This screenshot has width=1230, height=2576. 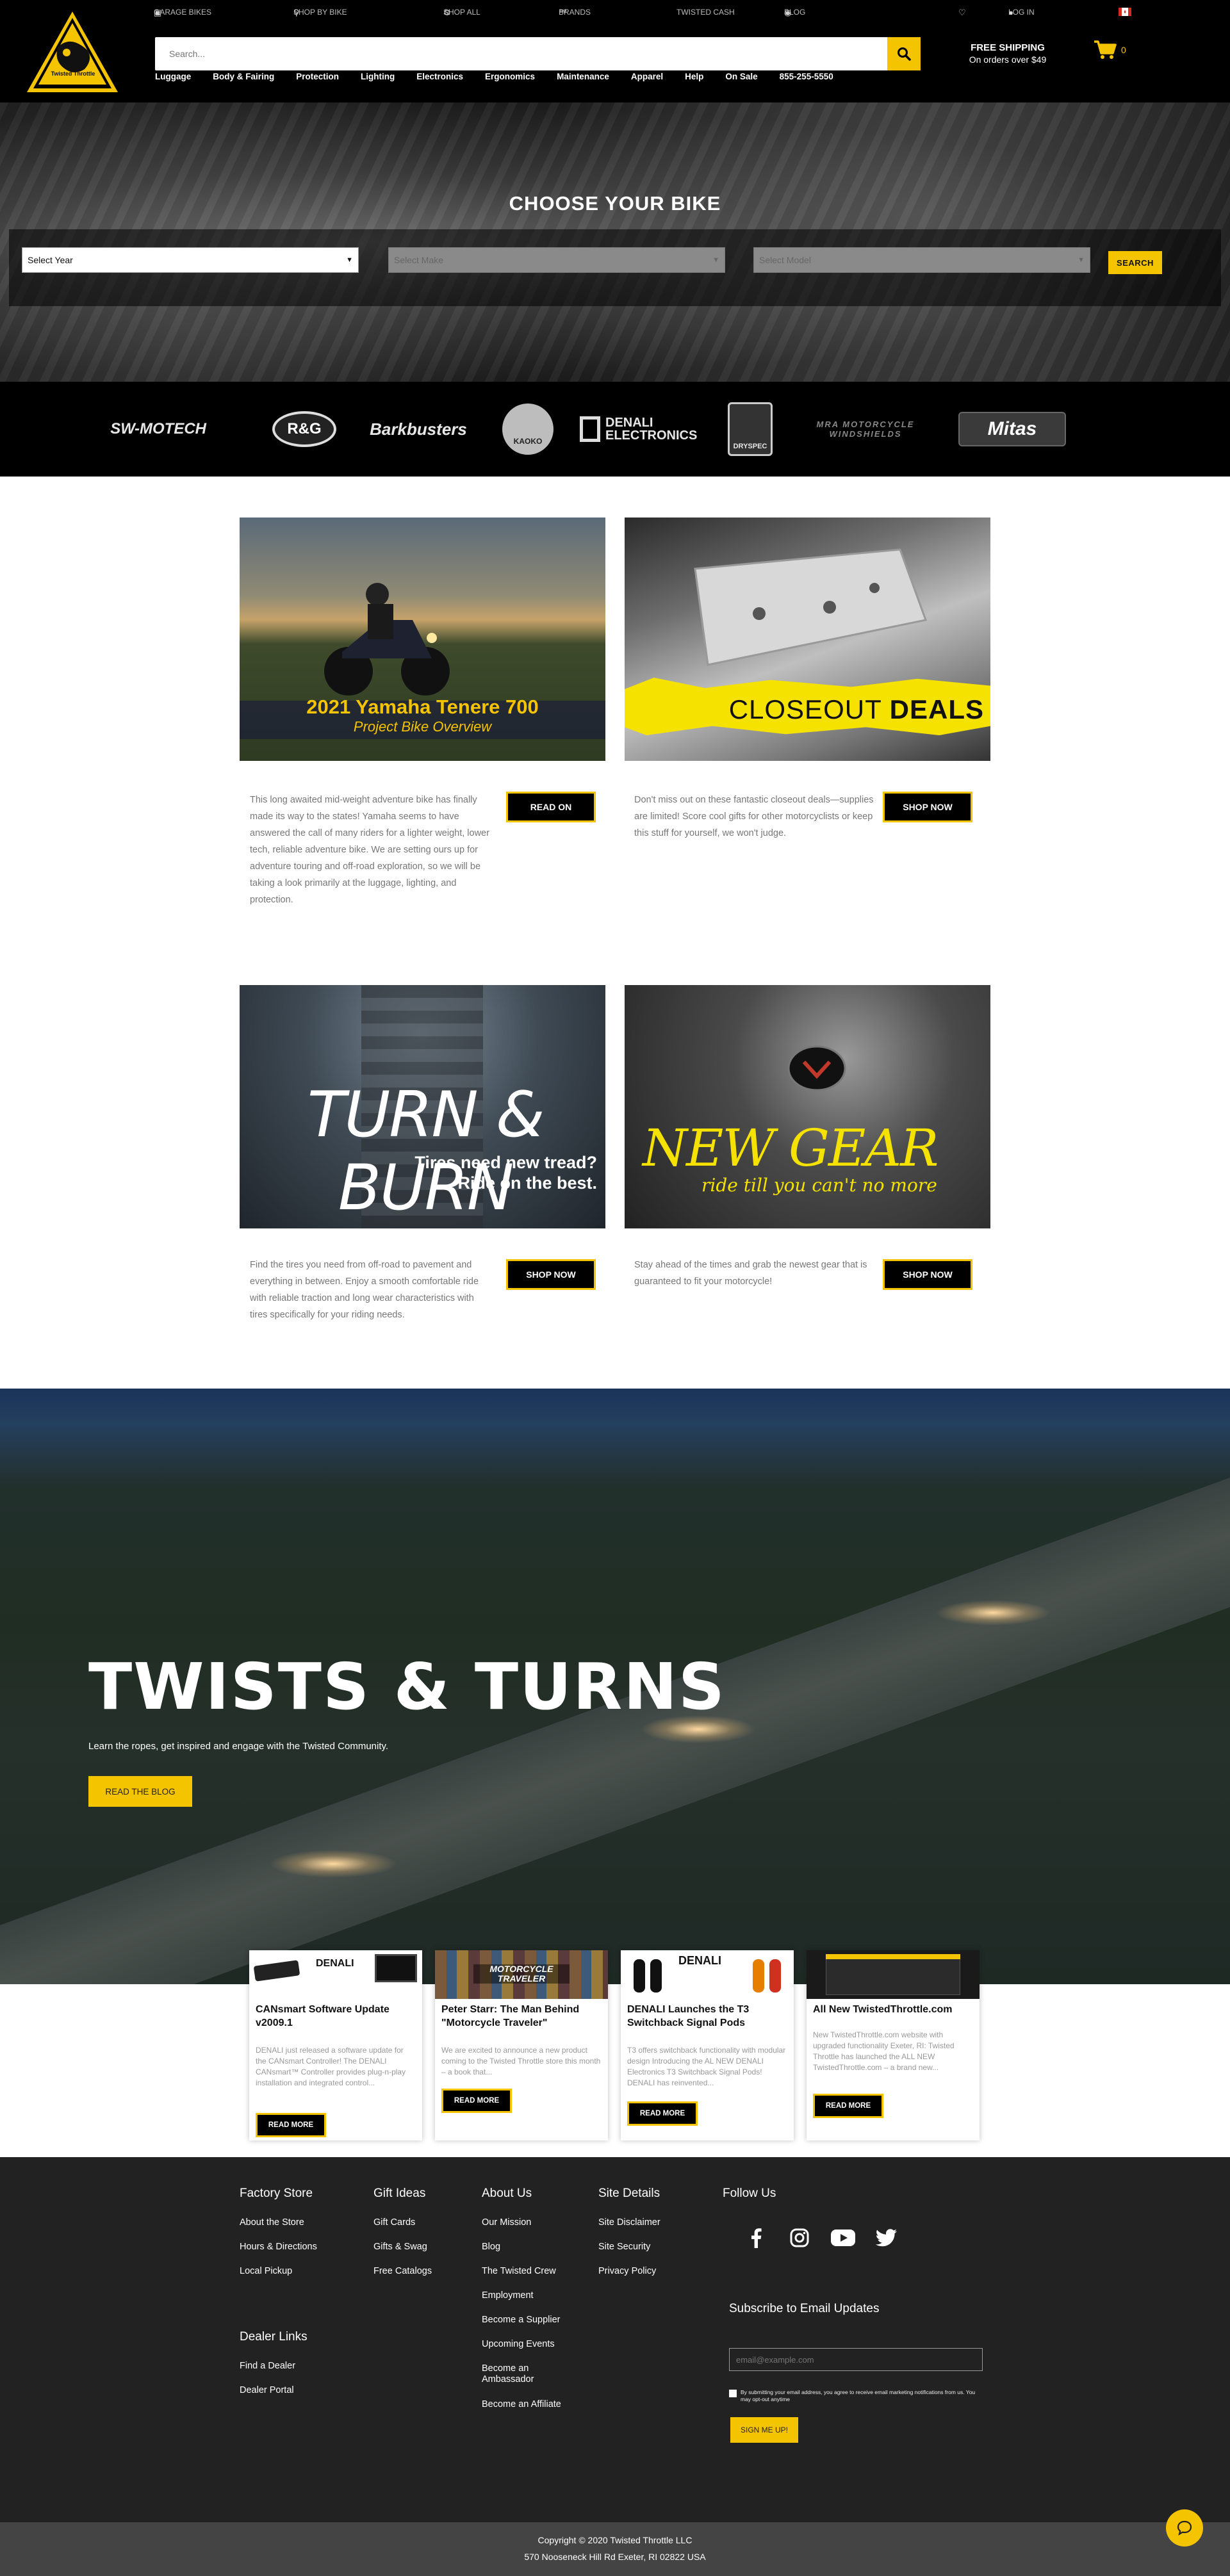 I want to click on brand-mra: MRA MOTORCYCLE WINDSHIELDS, so click(x=865, y=429).